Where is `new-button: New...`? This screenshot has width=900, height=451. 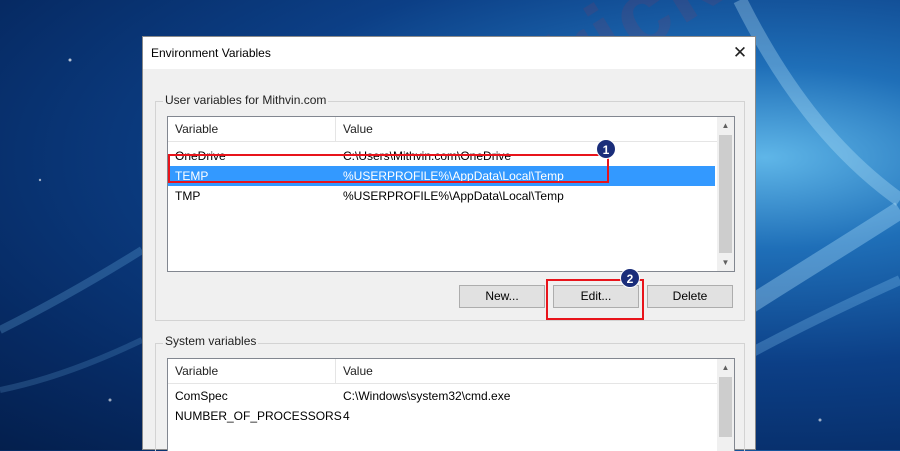
new-button: New... is located at coordinates (502, 296).